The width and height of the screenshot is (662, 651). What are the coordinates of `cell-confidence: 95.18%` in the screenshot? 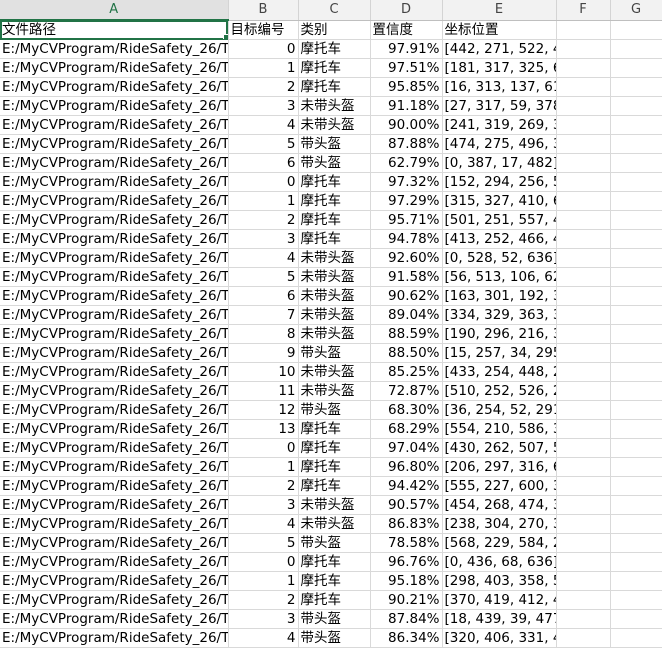 It's located at (406, 581).